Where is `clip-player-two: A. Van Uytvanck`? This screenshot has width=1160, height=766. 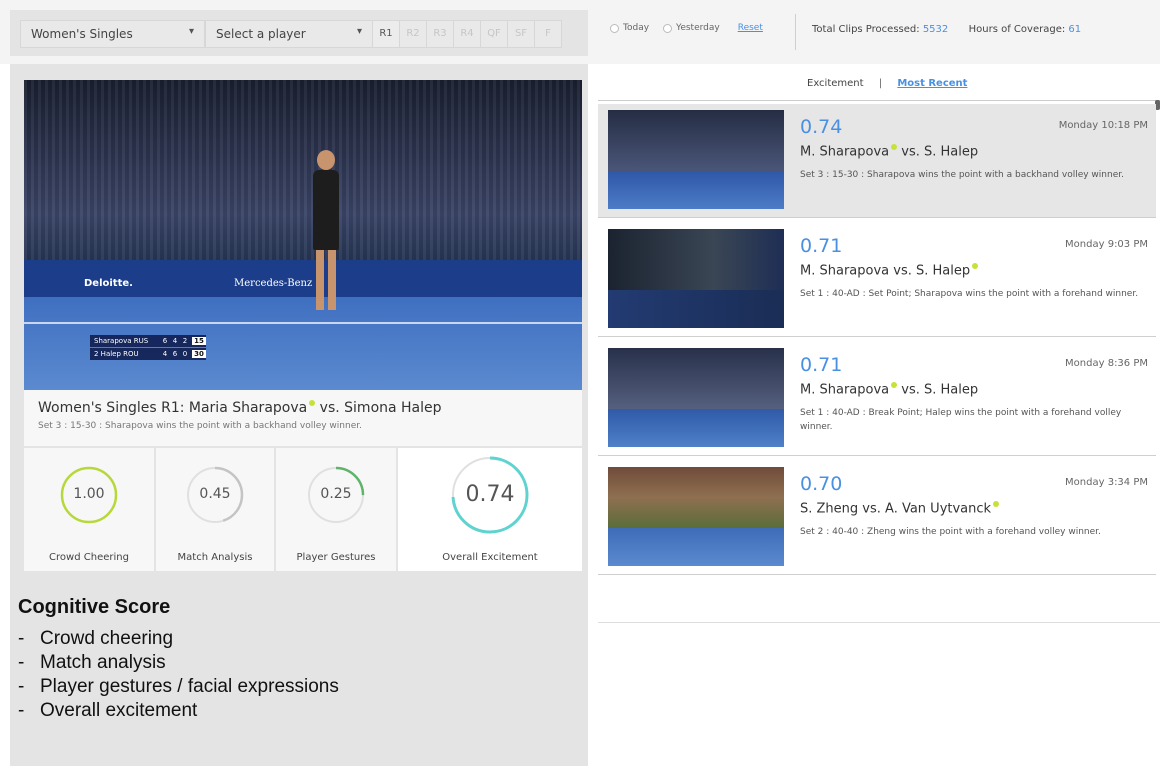 clip-player-two: A. Van Uytvanck is located at coordinates (938, 509).